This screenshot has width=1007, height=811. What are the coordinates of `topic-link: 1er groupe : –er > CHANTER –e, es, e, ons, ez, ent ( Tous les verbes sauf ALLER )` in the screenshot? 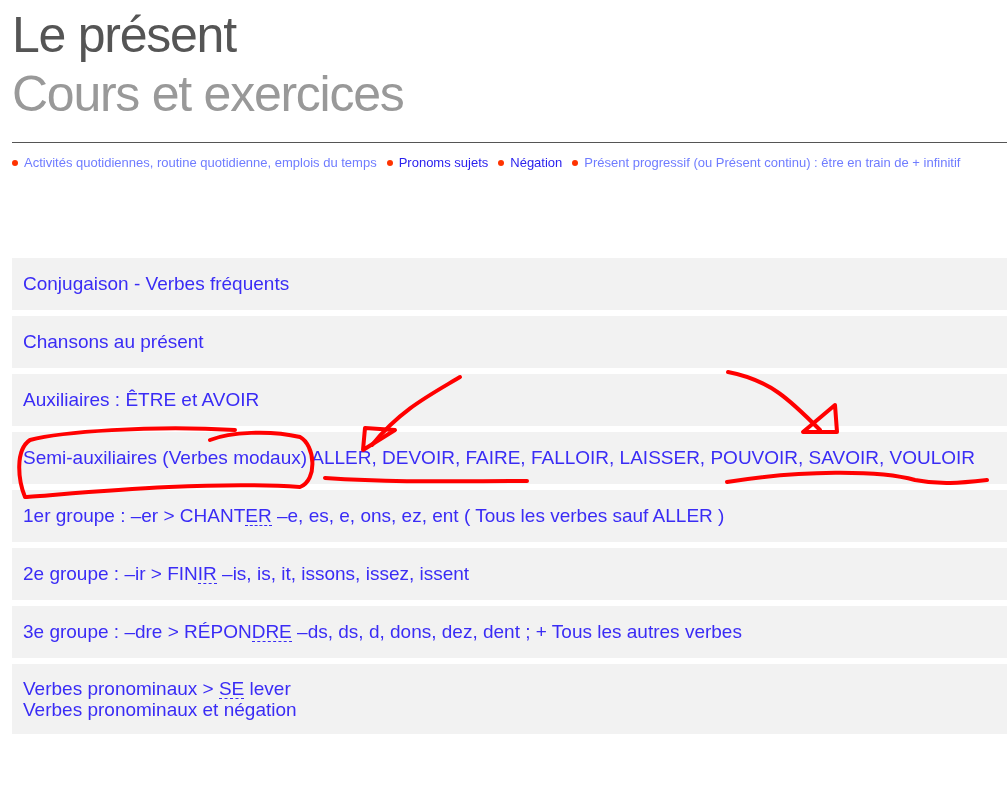 It's located at (374, 515).